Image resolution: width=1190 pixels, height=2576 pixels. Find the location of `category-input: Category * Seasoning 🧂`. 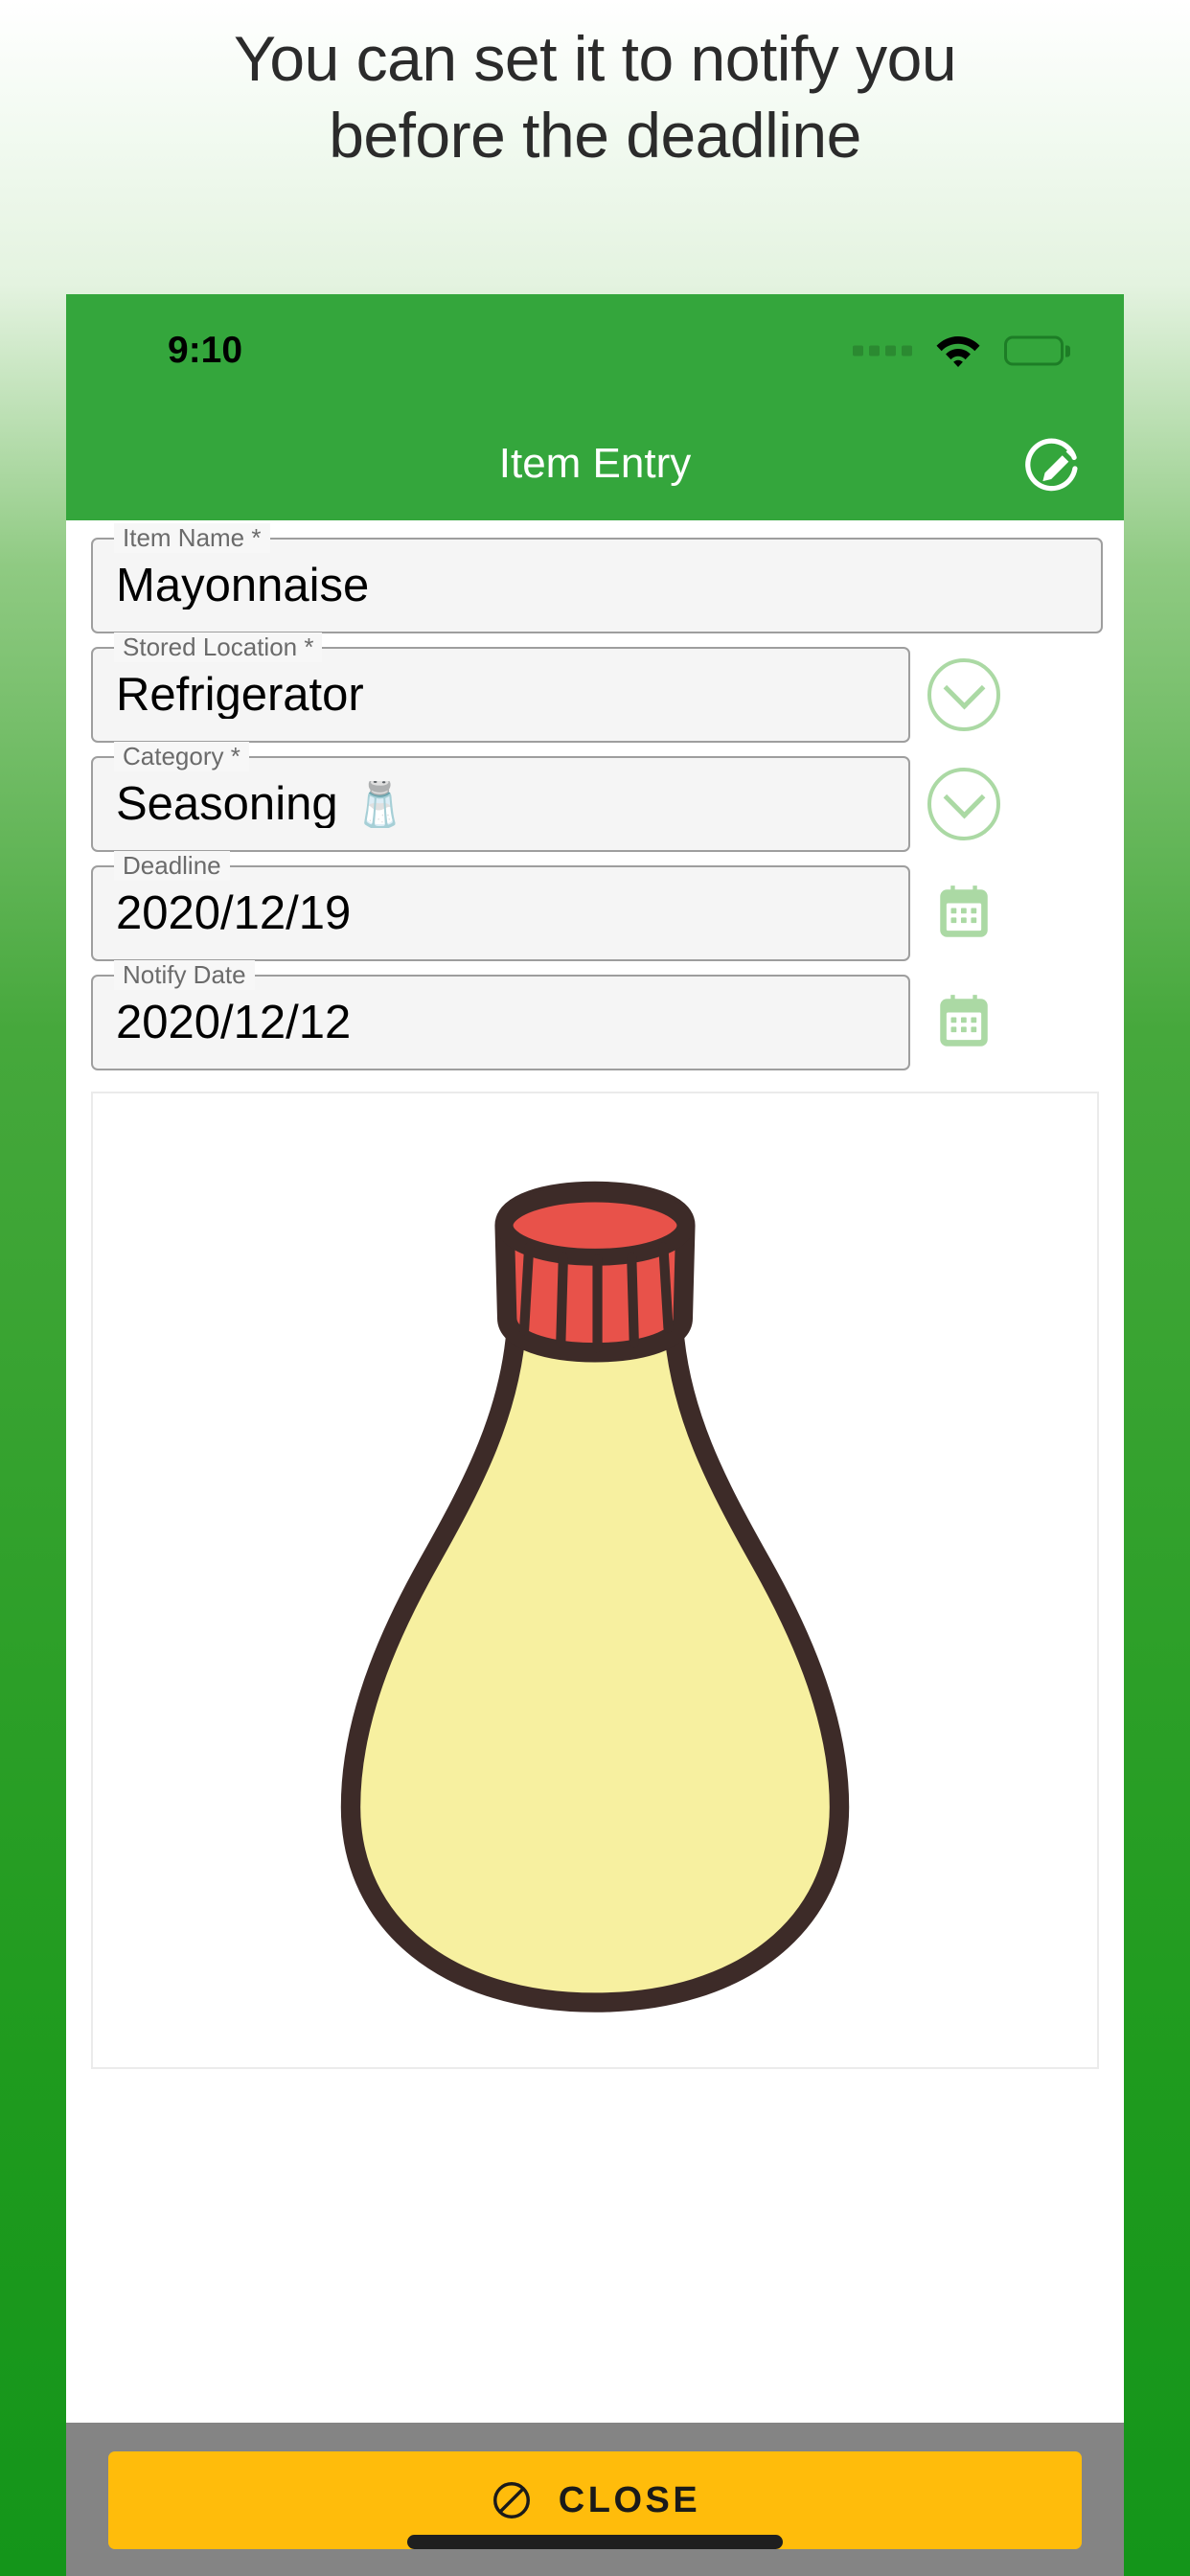

category-input: Category * Seasoning 🧂 is located at coordinates (500, 797).